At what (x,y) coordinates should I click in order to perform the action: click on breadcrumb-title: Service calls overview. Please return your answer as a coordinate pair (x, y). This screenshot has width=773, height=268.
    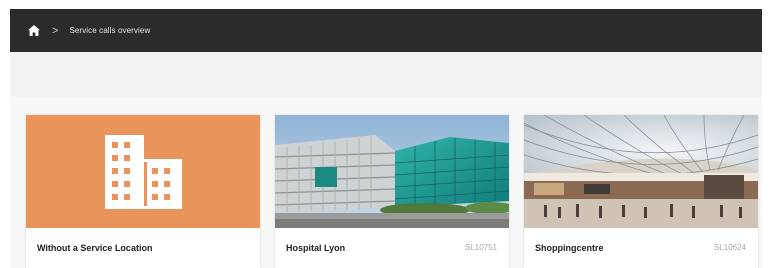
    Looking at the image, I should click on (110, 30).